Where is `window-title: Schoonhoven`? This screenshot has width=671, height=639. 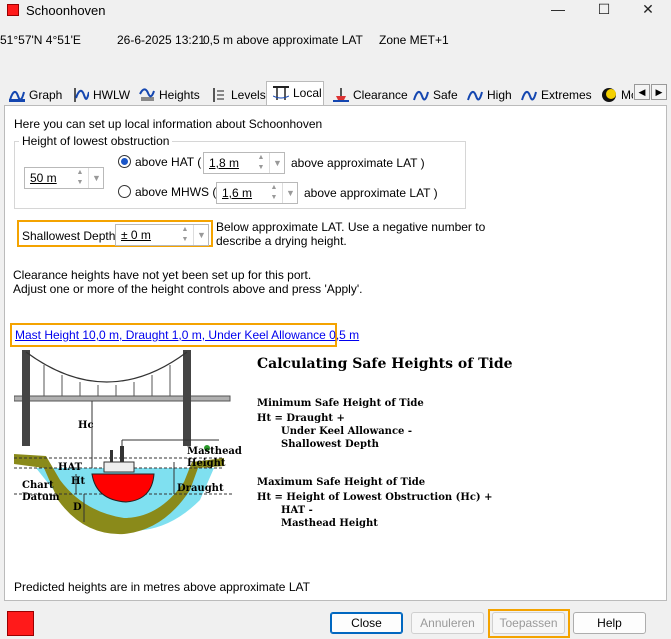
window-title: Schoonhoven is located at coordinates (66, 10).